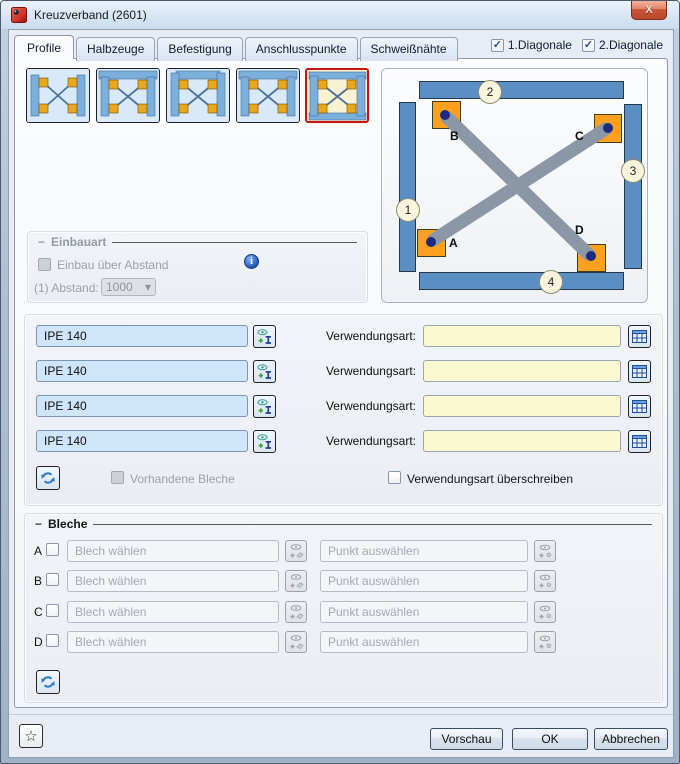 The height and width of the screenshot is (764, 680). I want to click on variant-top-beam-icon, so click(128, 95).